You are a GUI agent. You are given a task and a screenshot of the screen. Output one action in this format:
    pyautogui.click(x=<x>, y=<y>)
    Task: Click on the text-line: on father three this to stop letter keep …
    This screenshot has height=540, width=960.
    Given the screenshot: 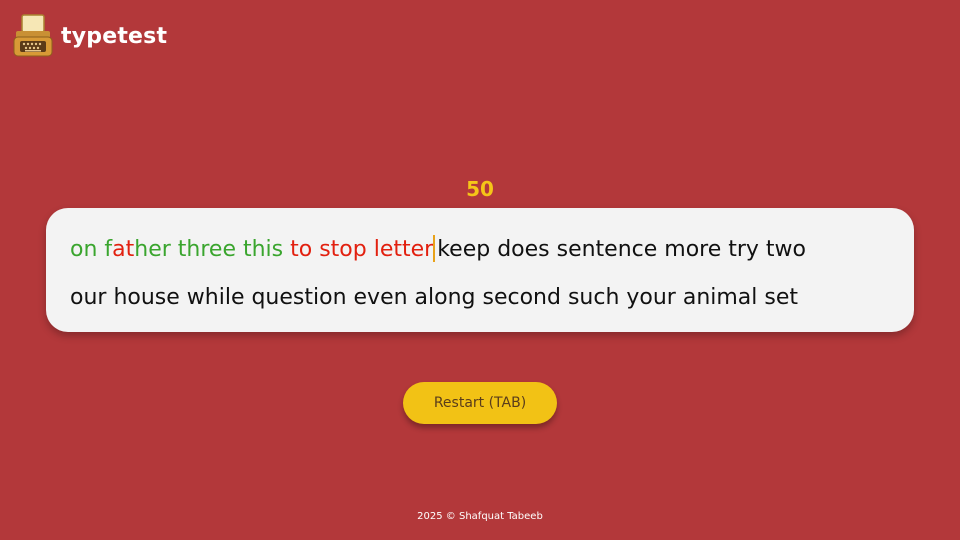 What is the action you would take?
    pyautogui.click(x=480, y=250)
    